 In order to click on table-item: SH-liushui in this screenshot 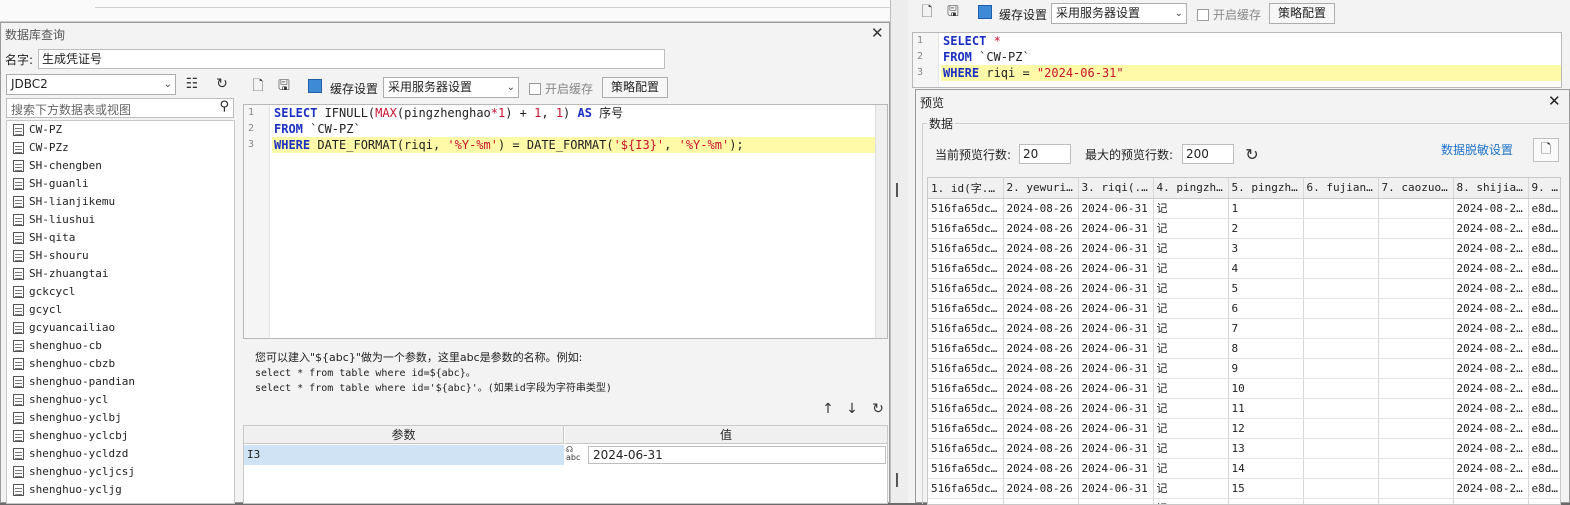, I will do `click(120, 220)`.